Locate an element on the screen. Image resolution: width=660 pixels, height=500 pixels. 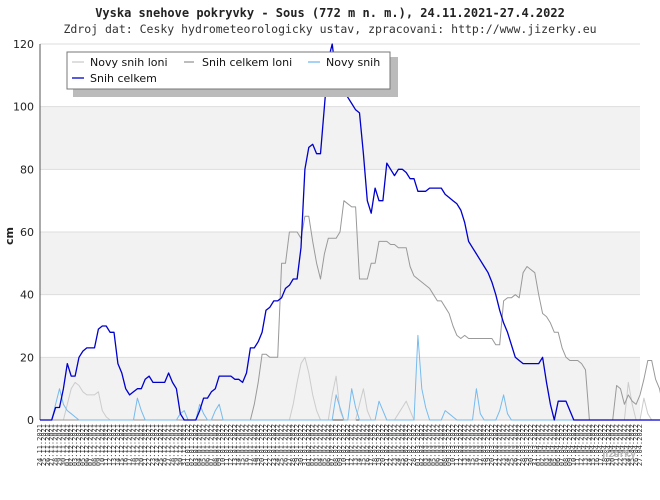
y-axis-label: cm is located at coordinates (9, 236).